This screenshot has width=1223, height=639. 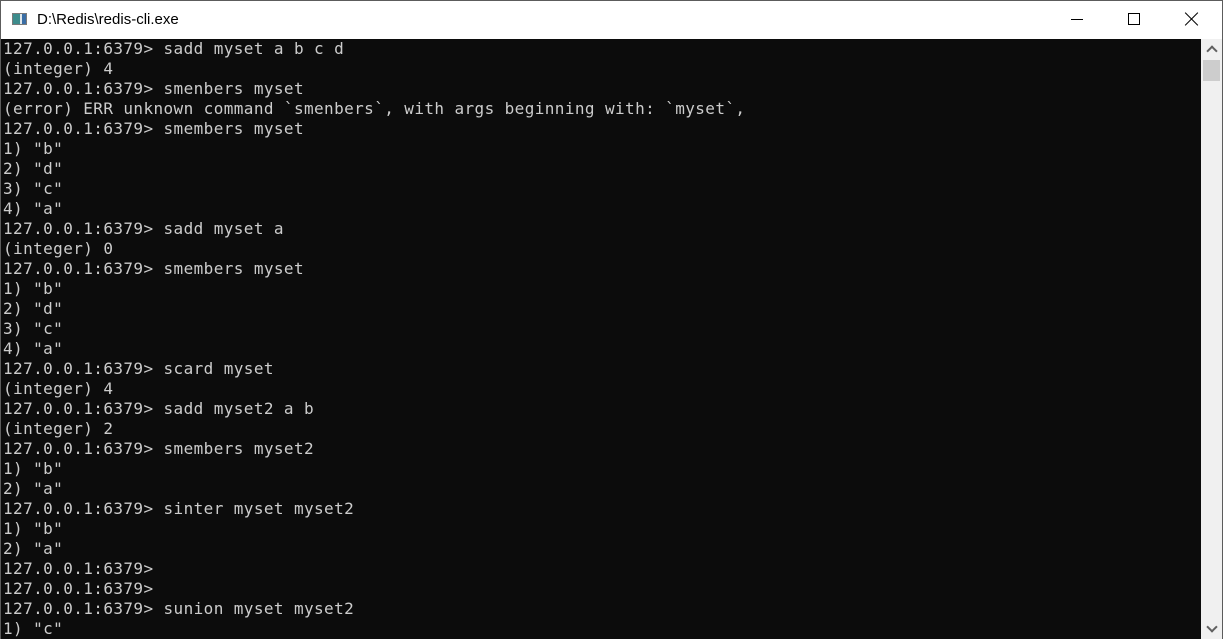 I want to click on close-icon, so click(x=1192, y=19).